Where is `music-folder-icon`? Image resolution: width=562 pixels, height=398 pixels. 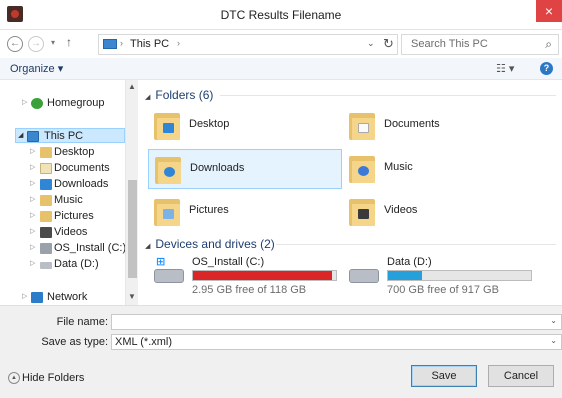 music-folder-icon is located at coordinates (46, 200).